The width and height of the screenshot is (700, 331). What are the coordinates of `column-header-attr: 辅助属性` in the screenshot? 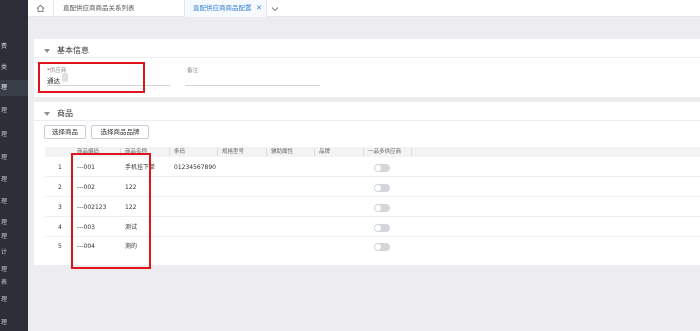 It's located at (282, 152).